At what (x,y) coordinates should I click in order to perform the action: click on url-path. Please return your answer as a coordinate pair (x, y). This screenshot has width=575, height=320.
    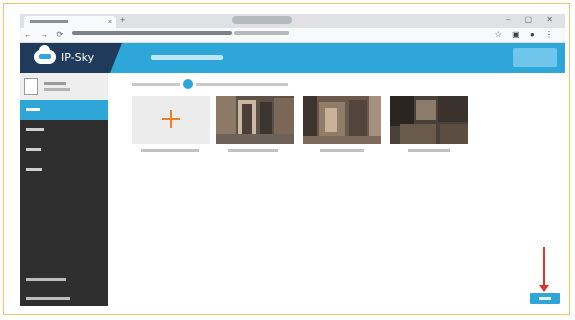
    Looking at the image, I should click on (261, 33).